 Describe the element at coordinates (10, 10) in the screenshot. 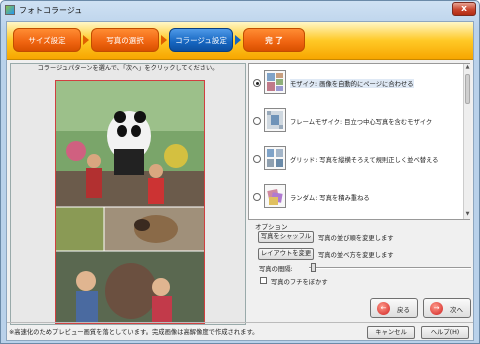

I see `app-icon` at that location.